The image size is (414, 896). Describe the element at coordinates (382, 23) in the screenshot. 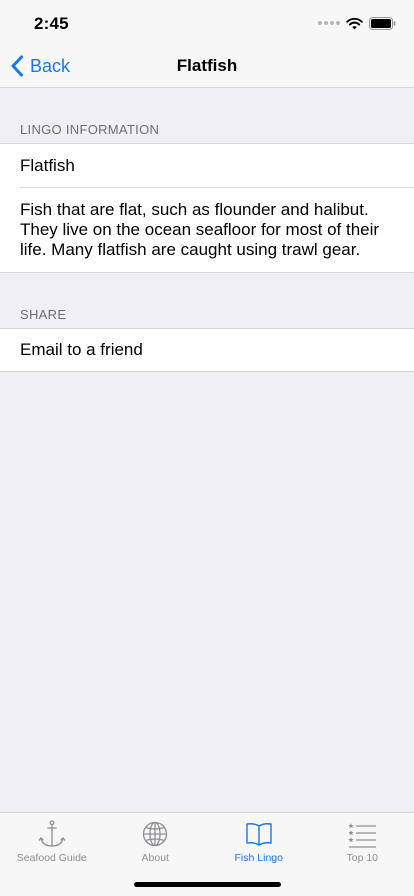

I see `battery-icon` at that location.